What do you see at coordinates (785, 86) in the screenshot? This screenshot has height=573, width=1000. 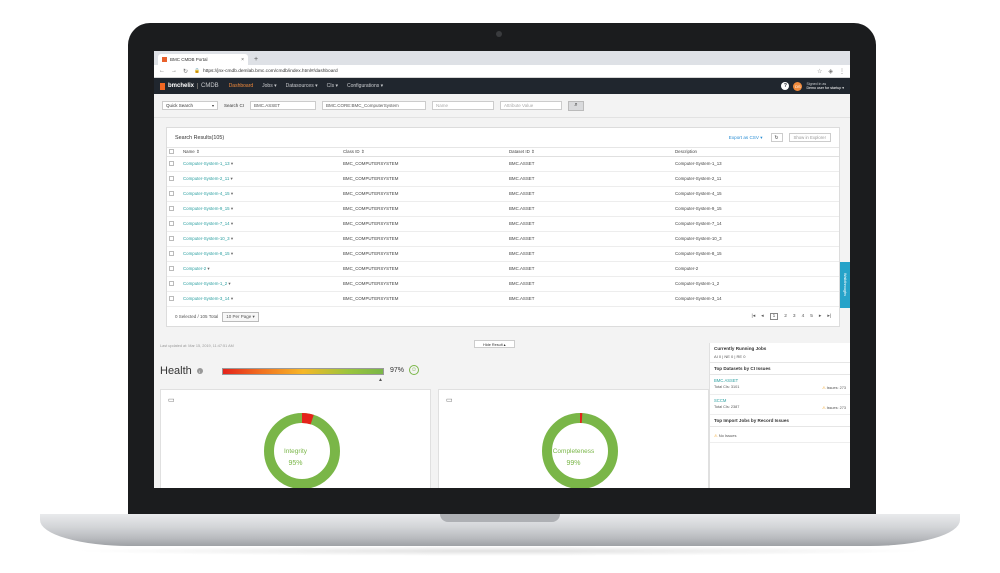 I see `help-icon: ?` at bounding box center [785, 86].